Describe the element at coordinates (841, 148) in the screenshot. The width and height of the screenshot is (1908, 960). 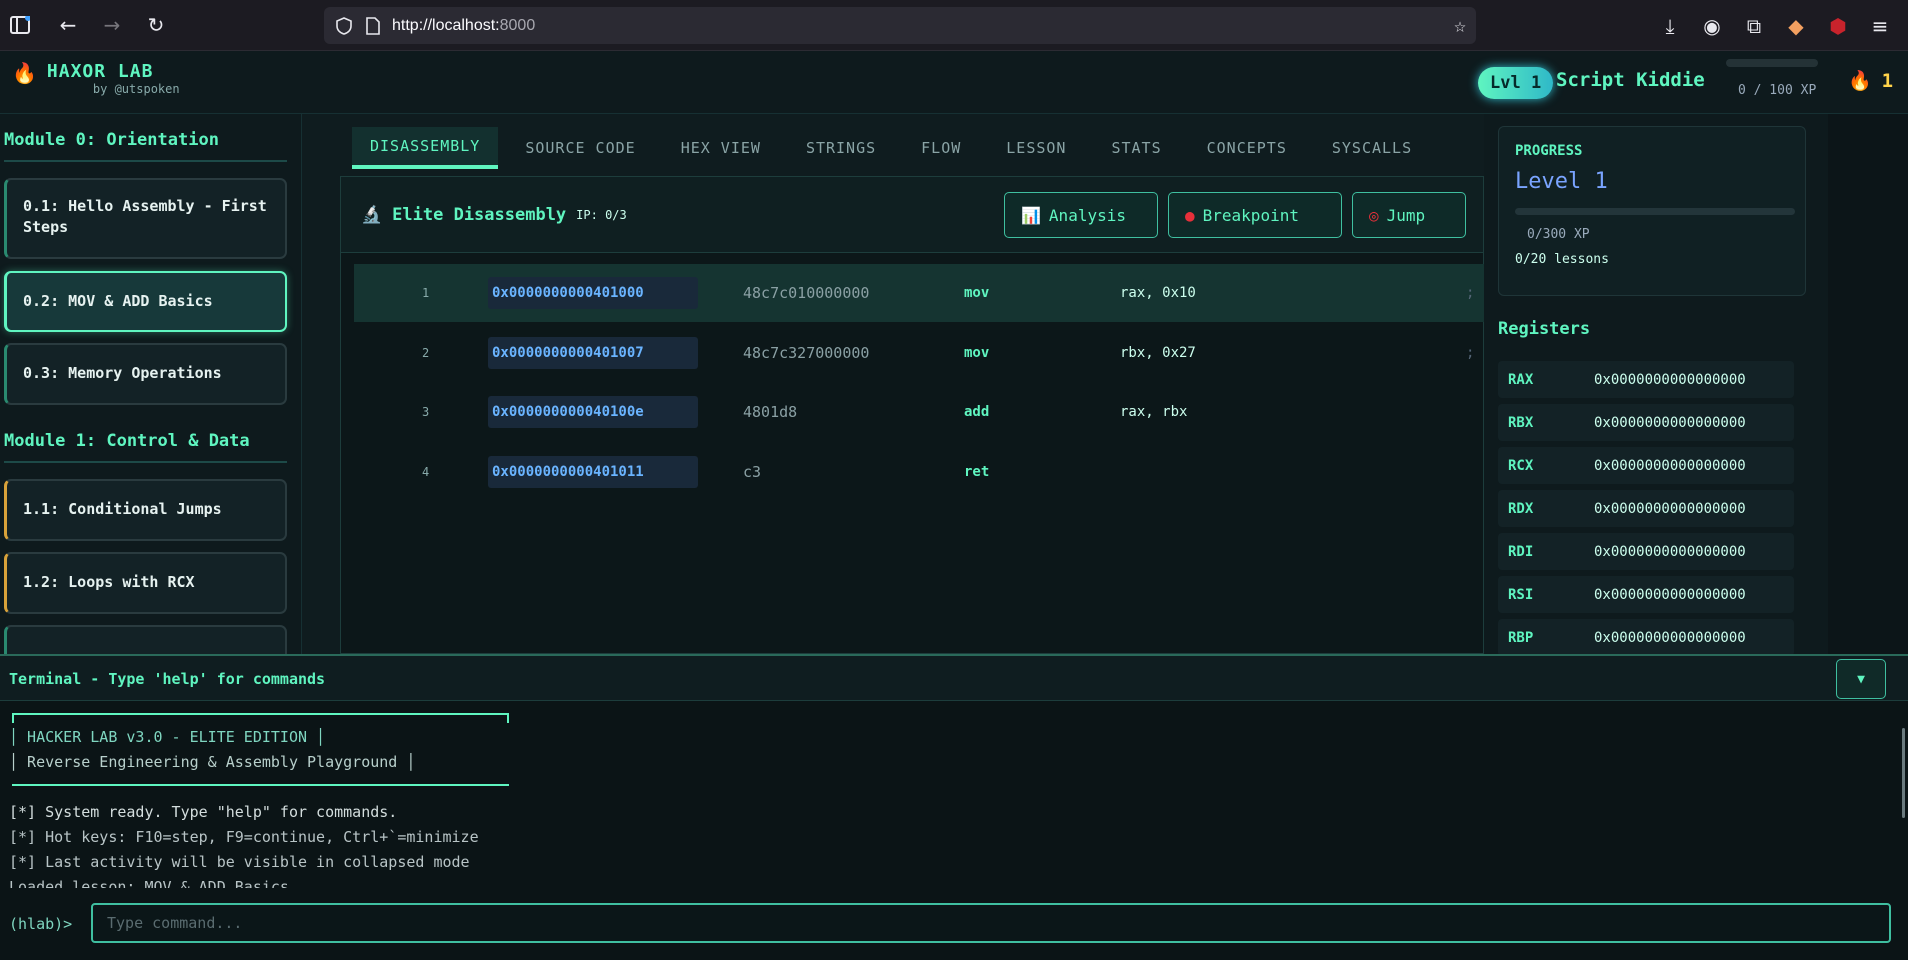
I see `tab-strings: STRINGS` at that location.